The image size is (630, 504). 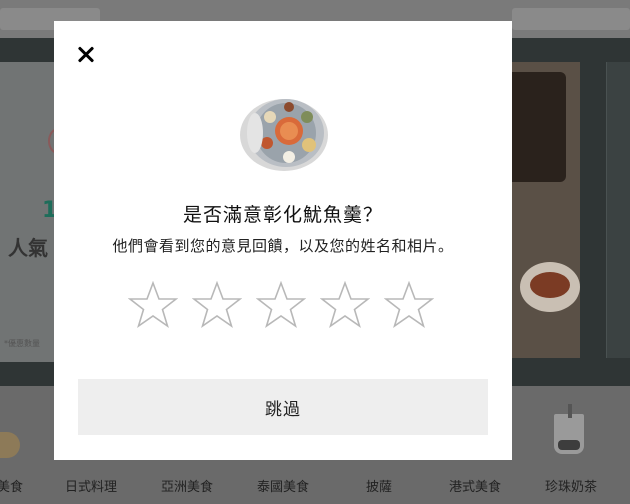 I want to click on close-icon, so click(x=86, y=55).